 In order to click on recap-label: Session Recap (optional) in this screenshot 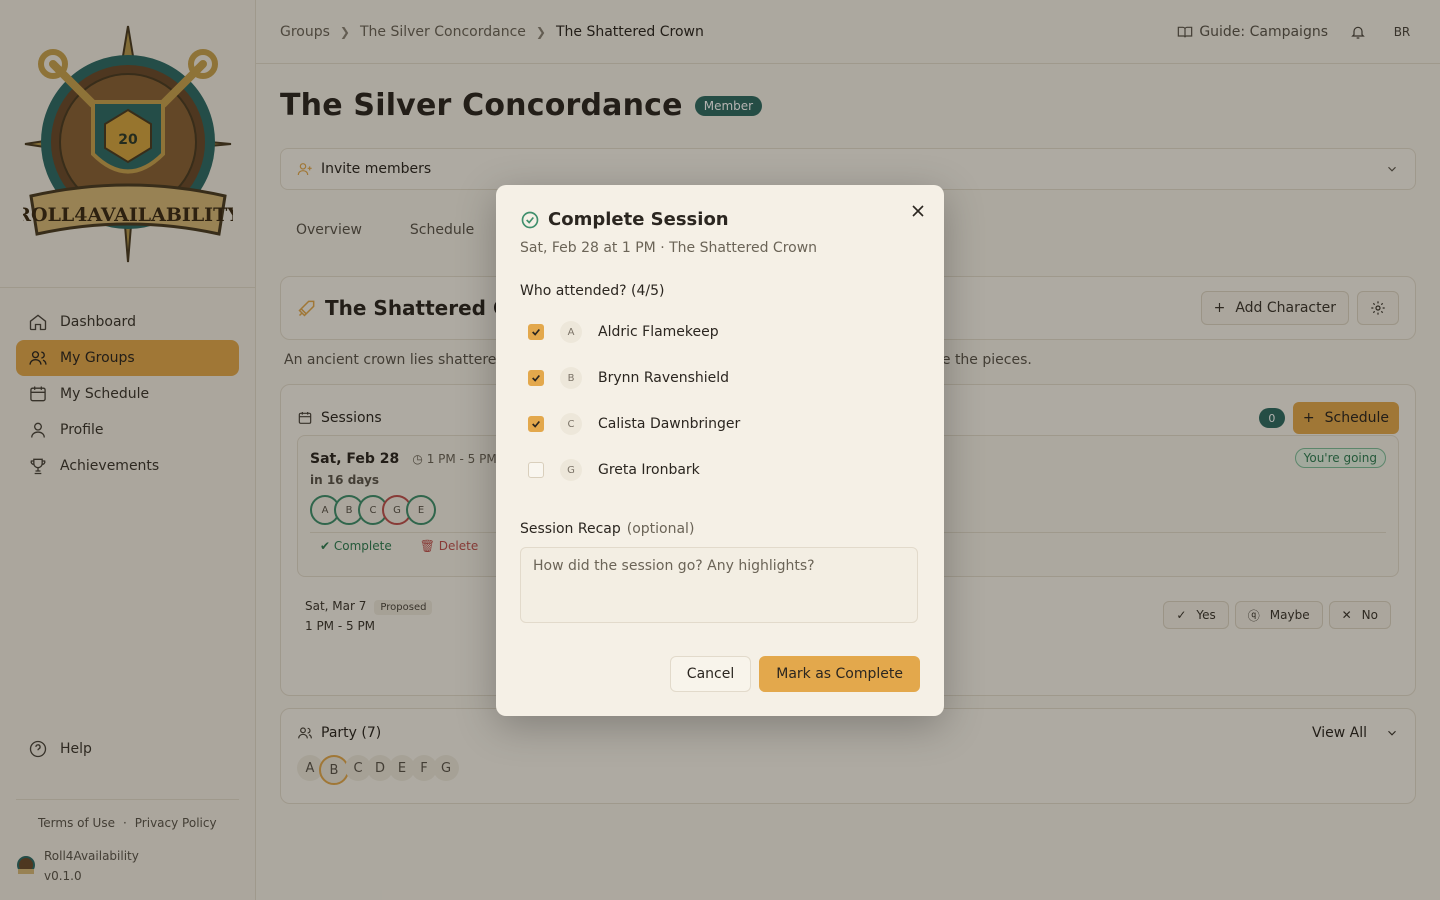, I will do `click(607, 529)`.